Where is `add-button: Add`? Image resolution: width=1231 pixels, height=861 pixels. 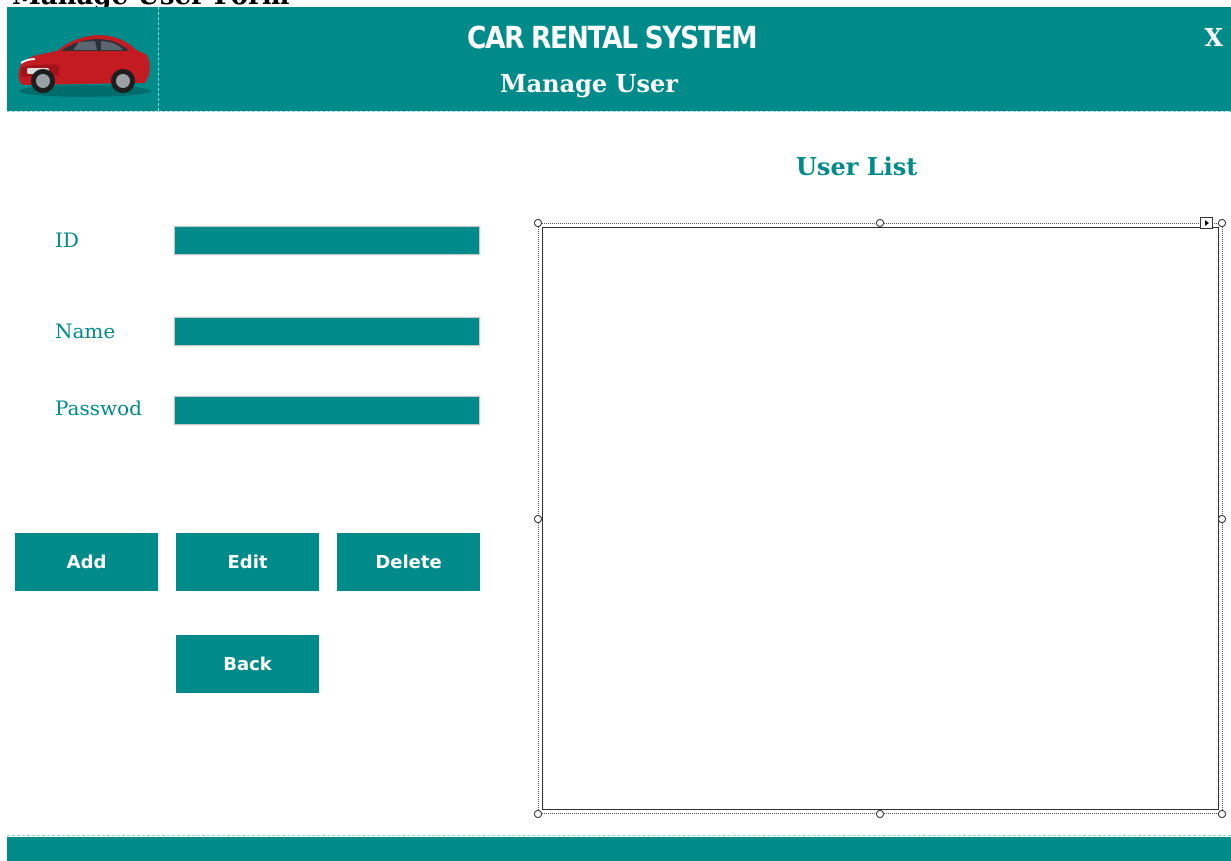
add-button: Add is located at coordinates (86, 562).